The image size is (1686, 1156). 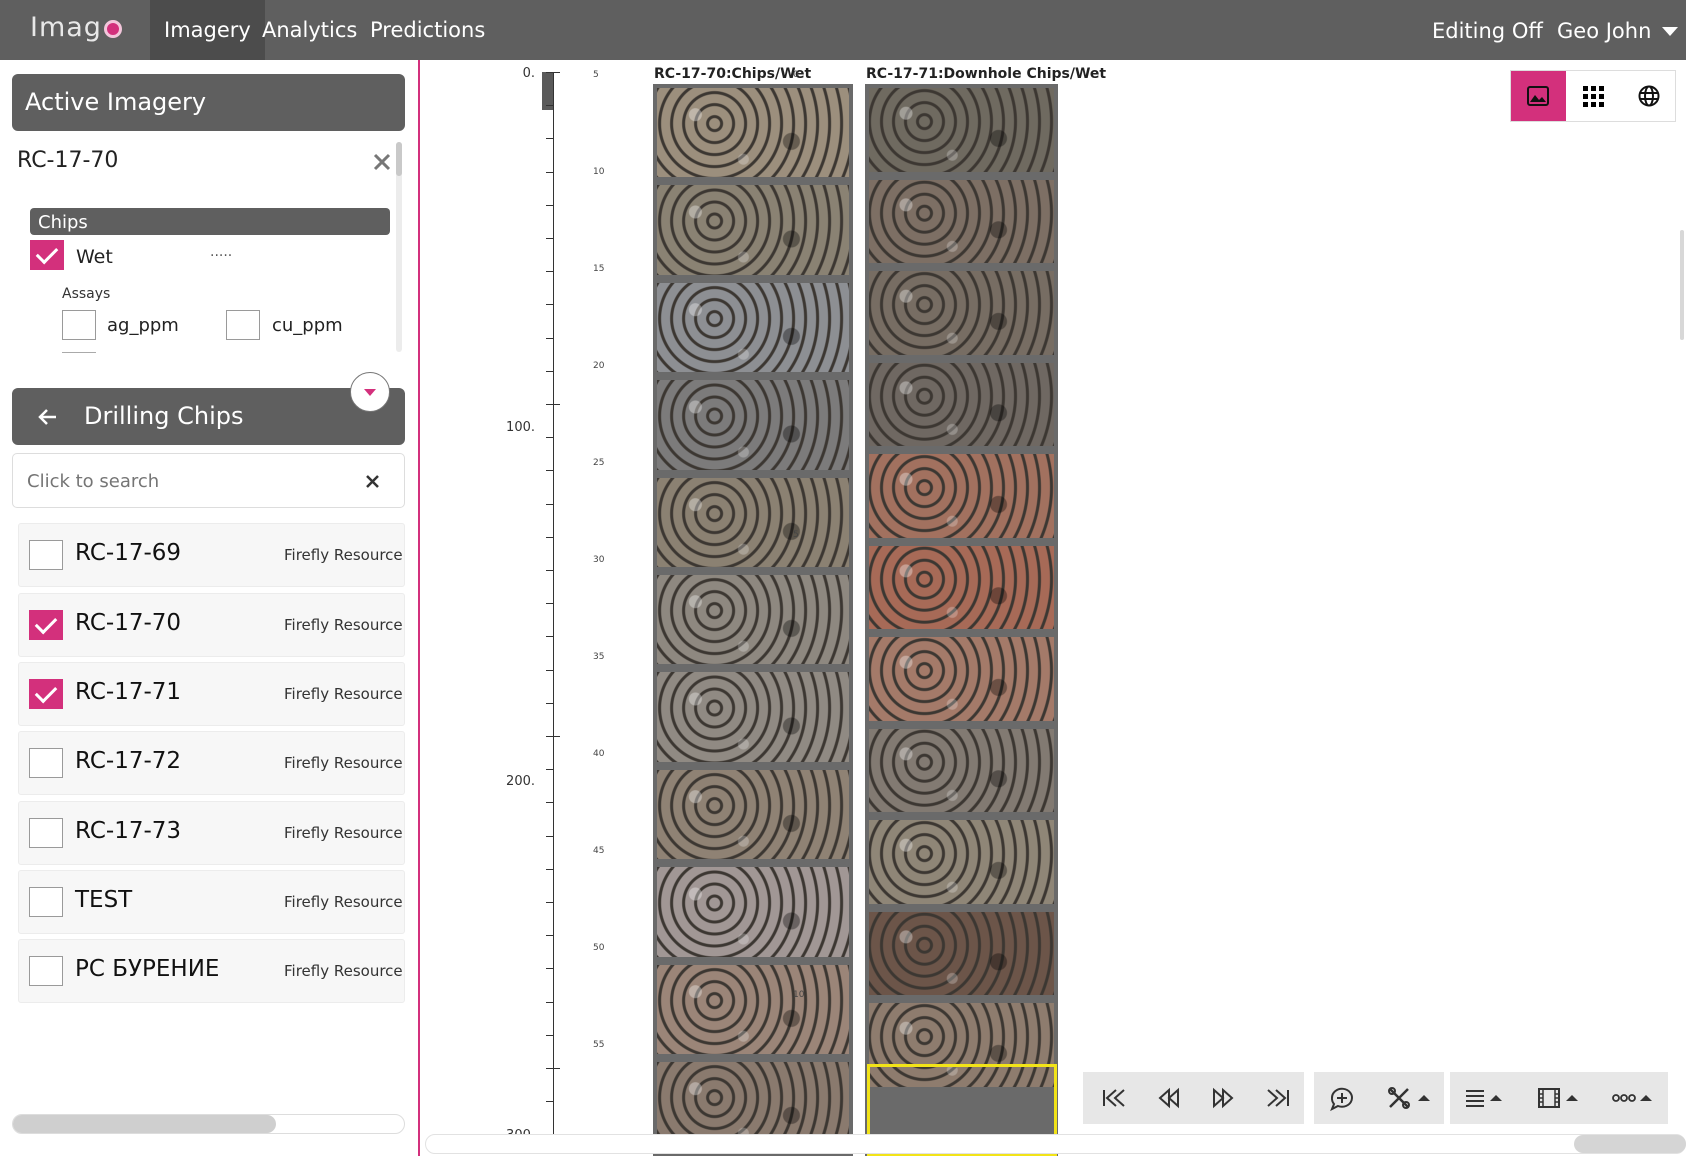 I want to click on active-imagery-scrollbar, so click(x=399, y=247).